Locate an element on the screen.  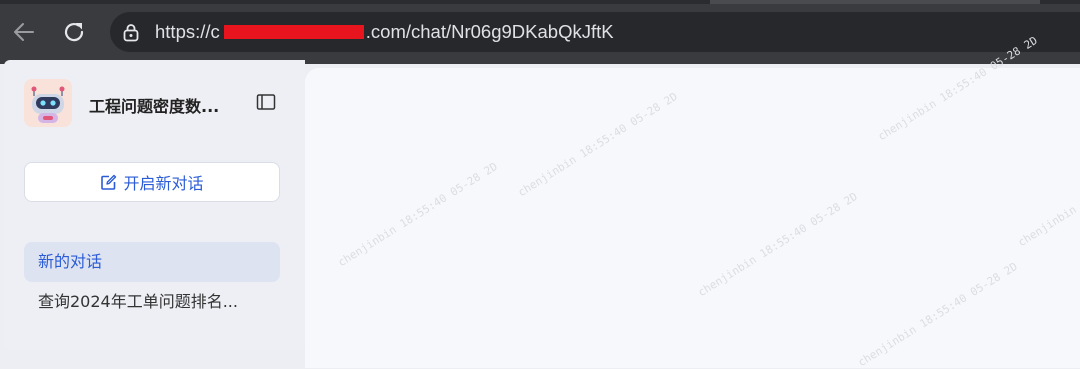
url-text: https://c .com/chat/Nr06g9DKabQkJftK is located at coordinates (384, 32).